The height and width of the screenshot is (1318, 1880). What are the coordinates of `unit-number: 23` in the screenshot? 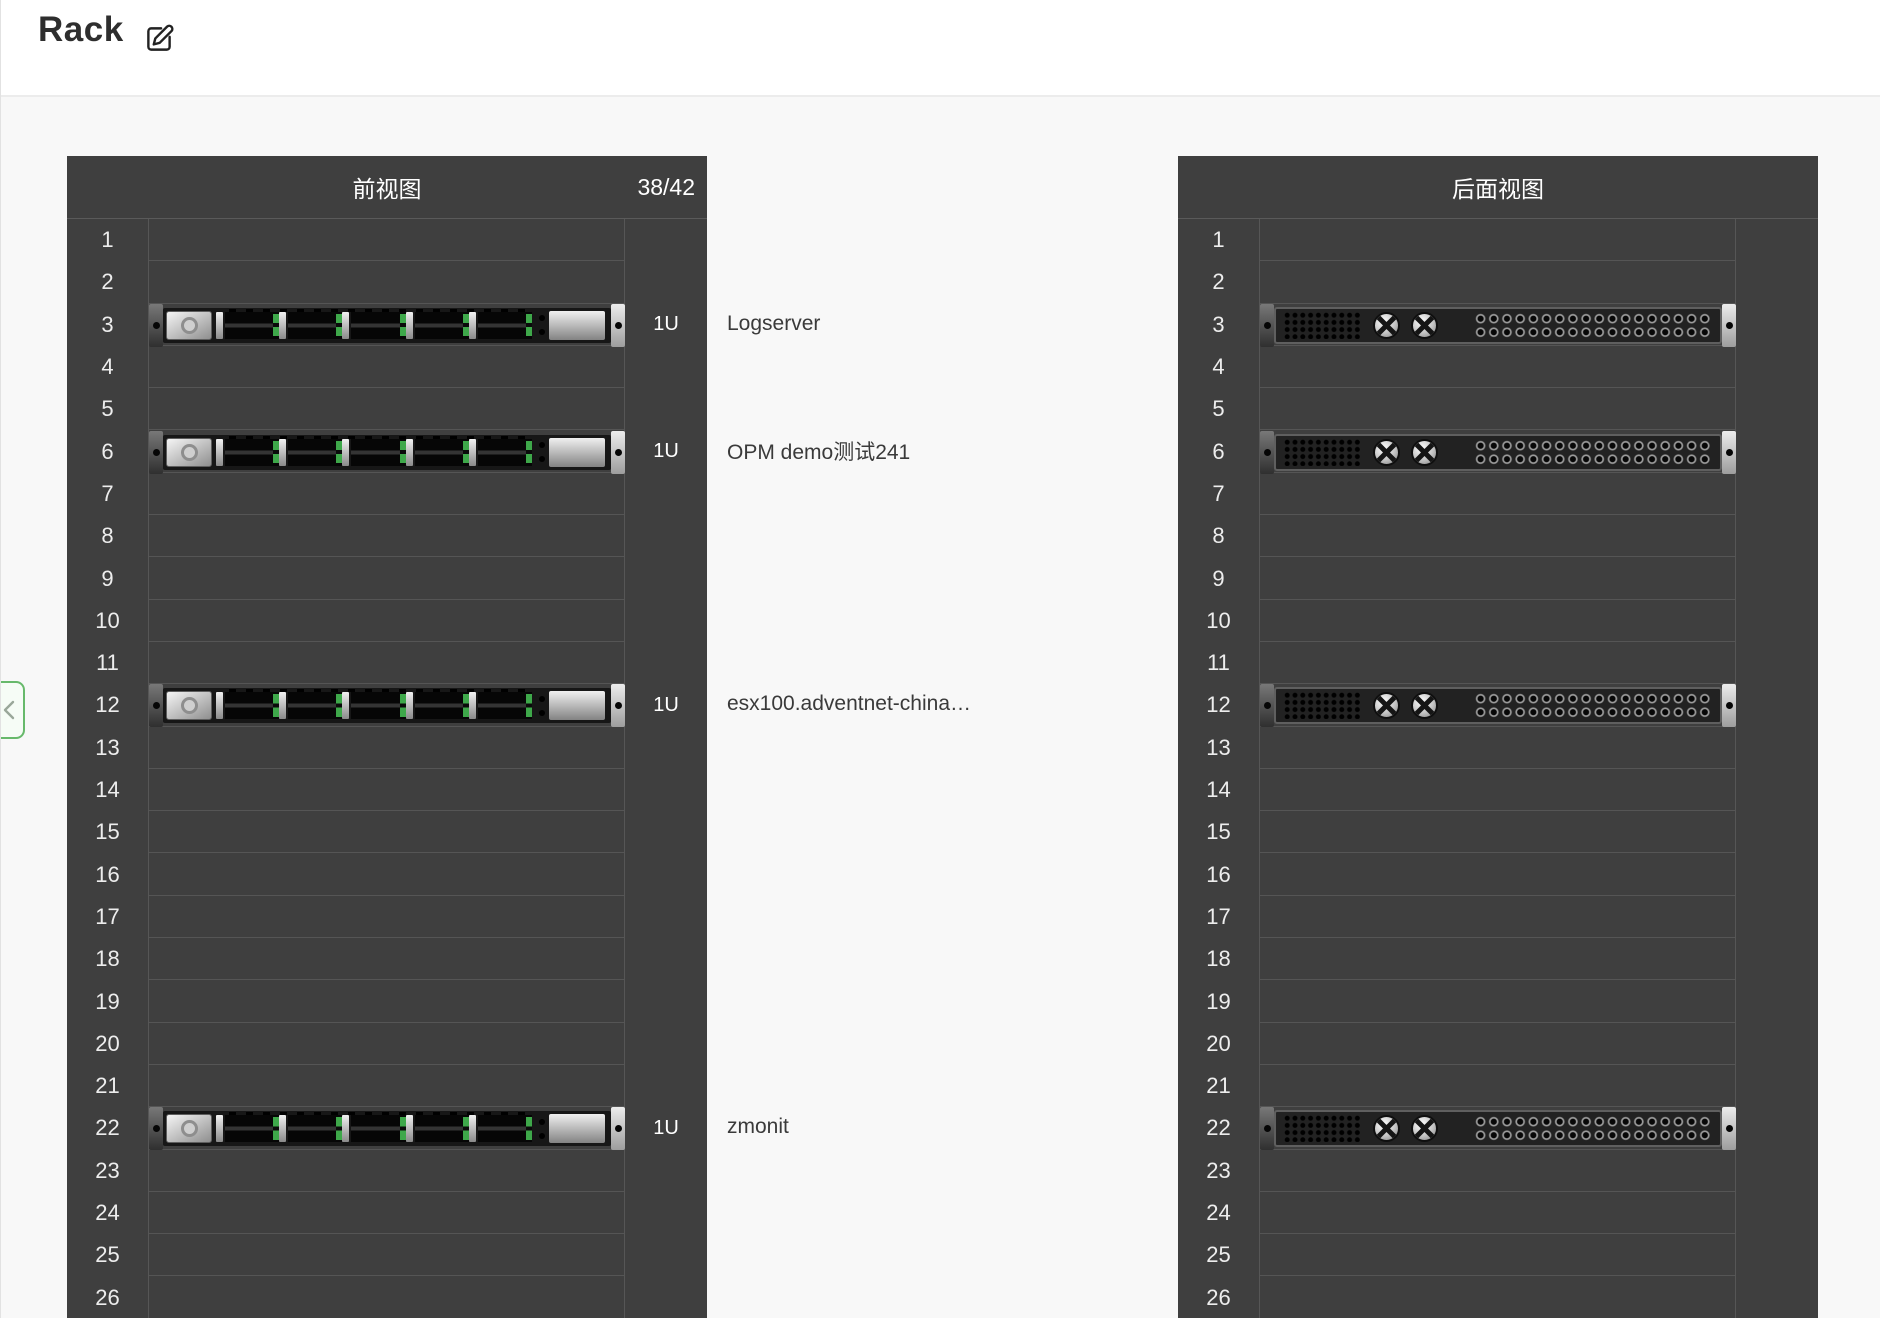 It's located at (107, 1170).